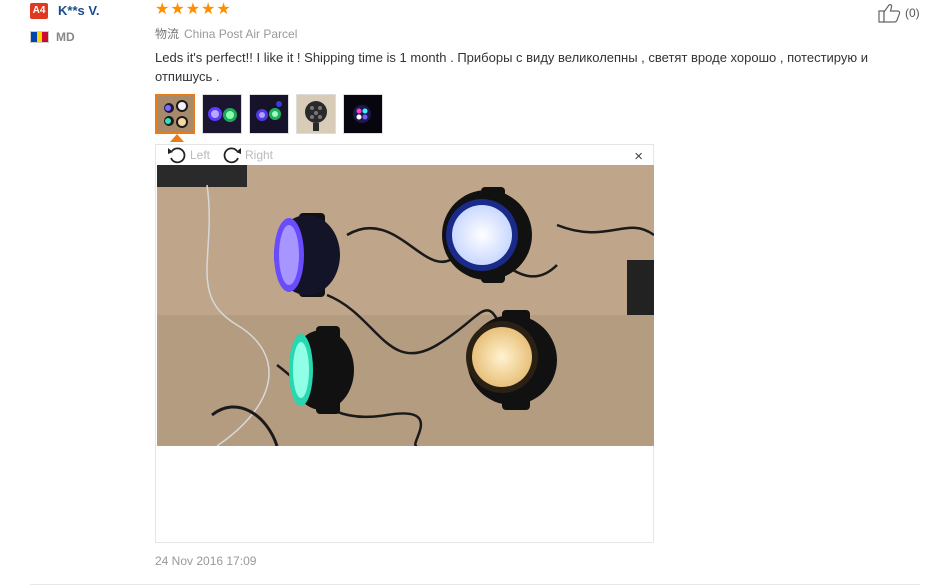 The height and width of the screenshot is (588, 945). I want to click on helpful-count: (0), so click(912, 13).